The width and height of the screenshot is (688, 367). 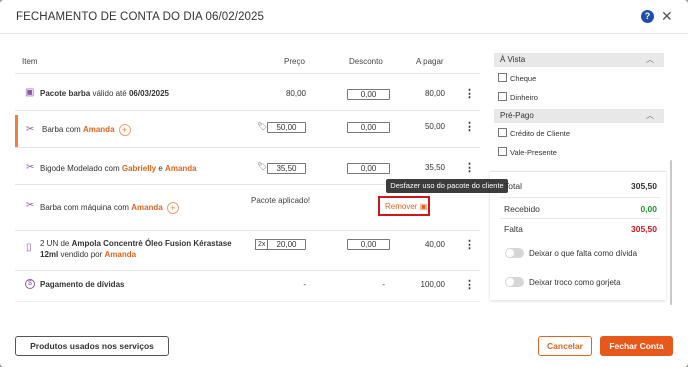 I want to click on toggle-tip-label: Deixar troco como gorjeta, so click(x=575, y=282).